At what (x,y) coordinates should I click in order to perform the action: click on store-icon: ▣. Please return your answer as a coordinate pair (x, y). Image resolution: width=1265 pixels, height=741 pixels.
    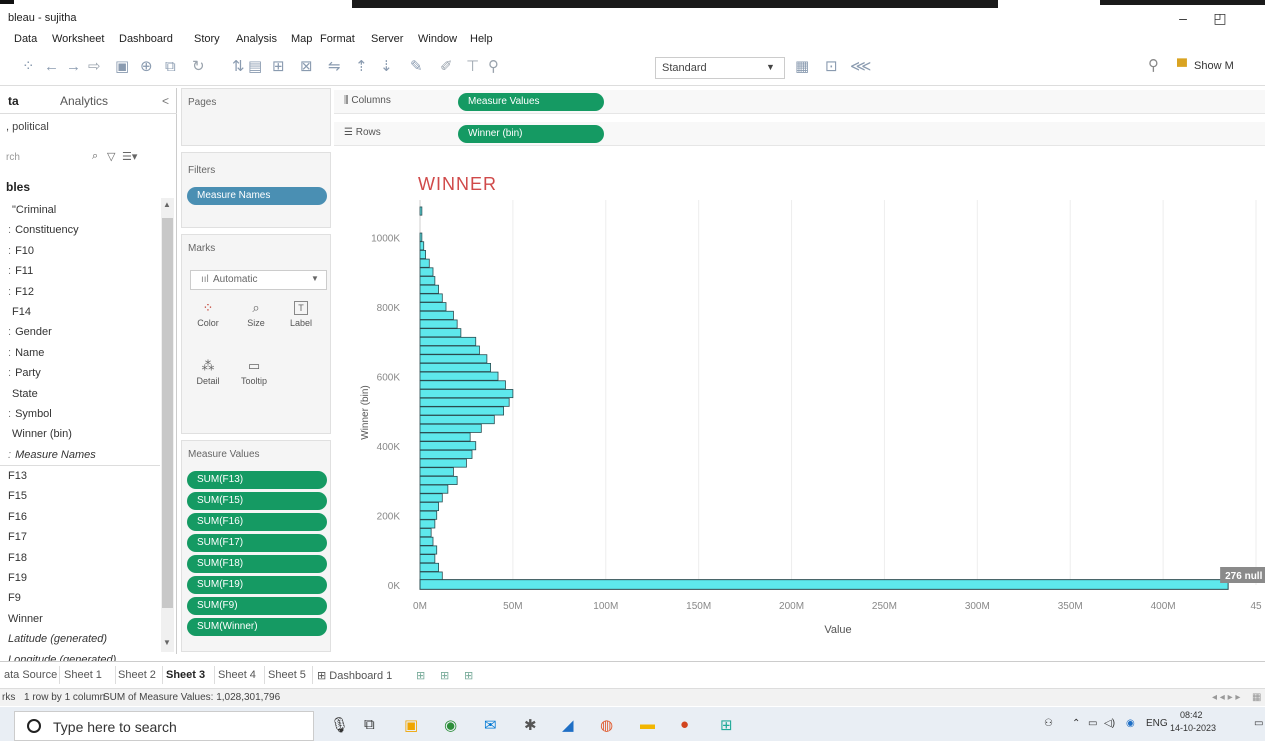
    Looking at the image, I should click on (411, 725).